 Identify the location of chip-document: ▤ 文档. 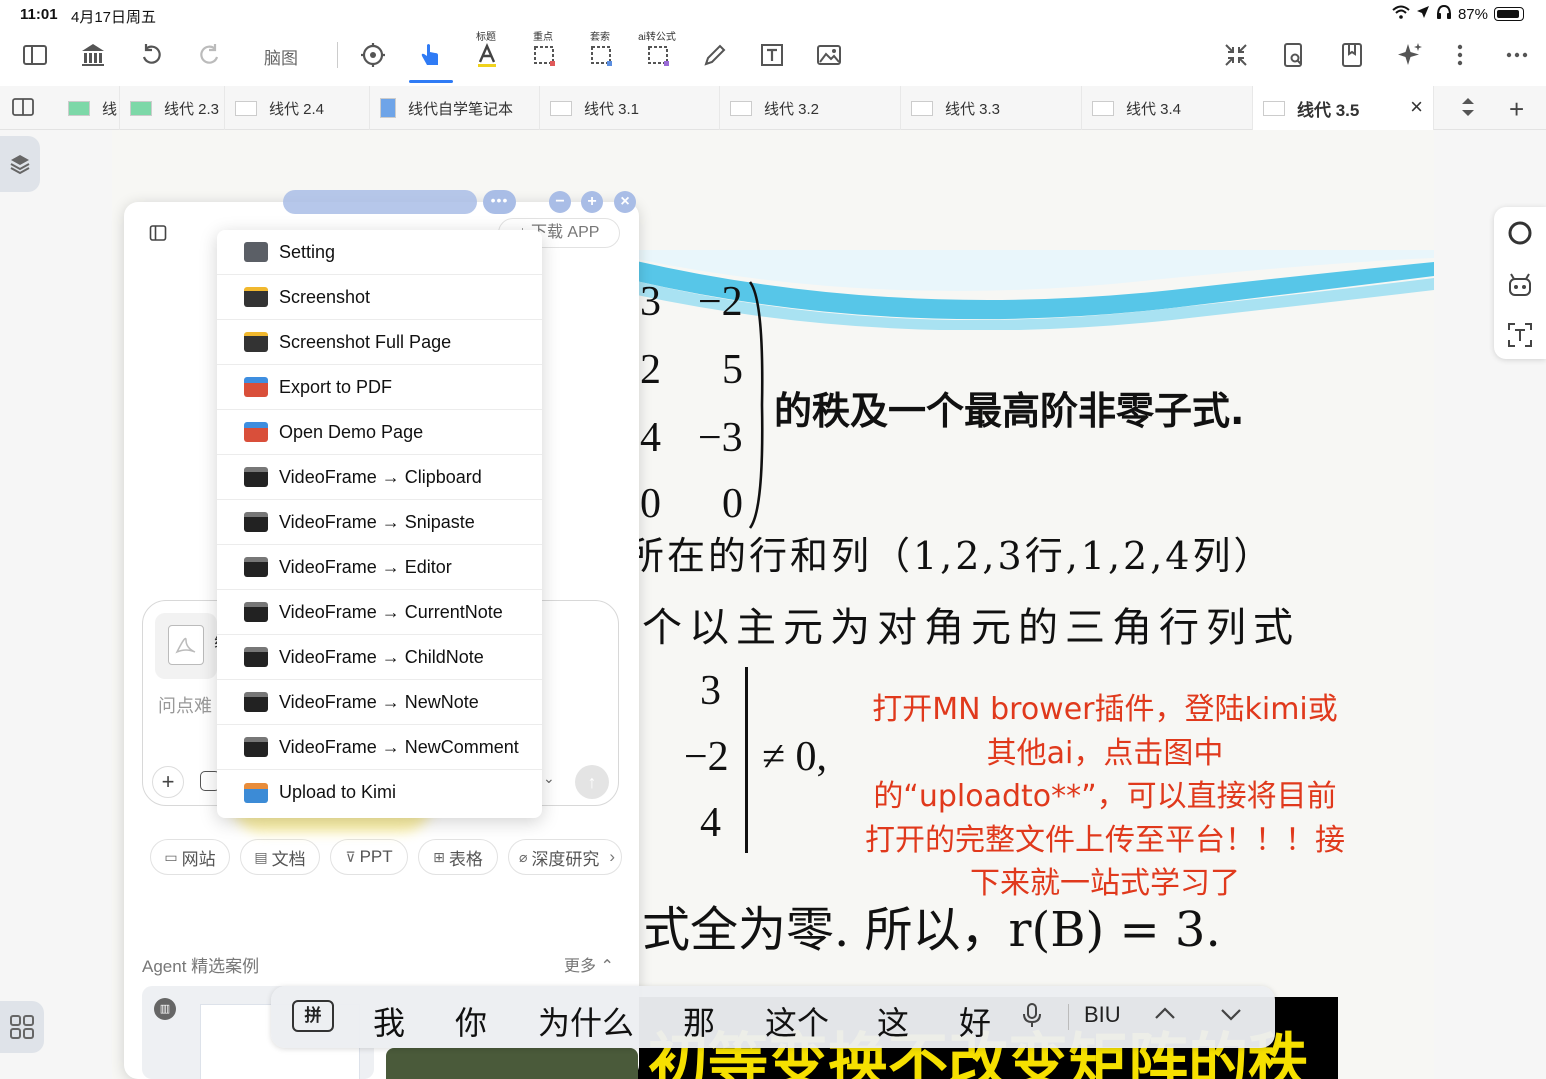
(280, 857).